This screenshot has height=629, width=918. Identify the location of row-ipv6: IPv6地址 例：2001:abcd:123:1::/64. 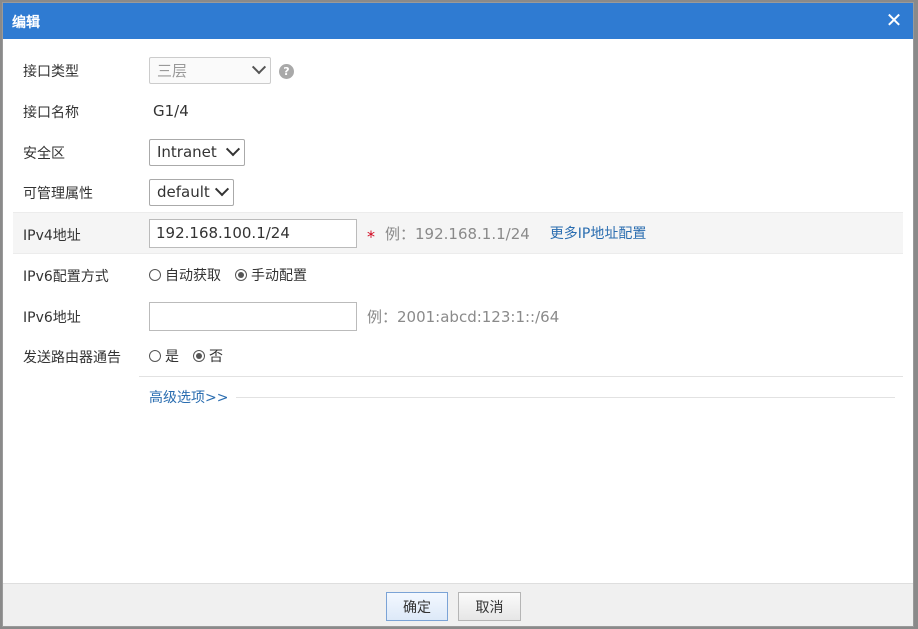
(458, 316).